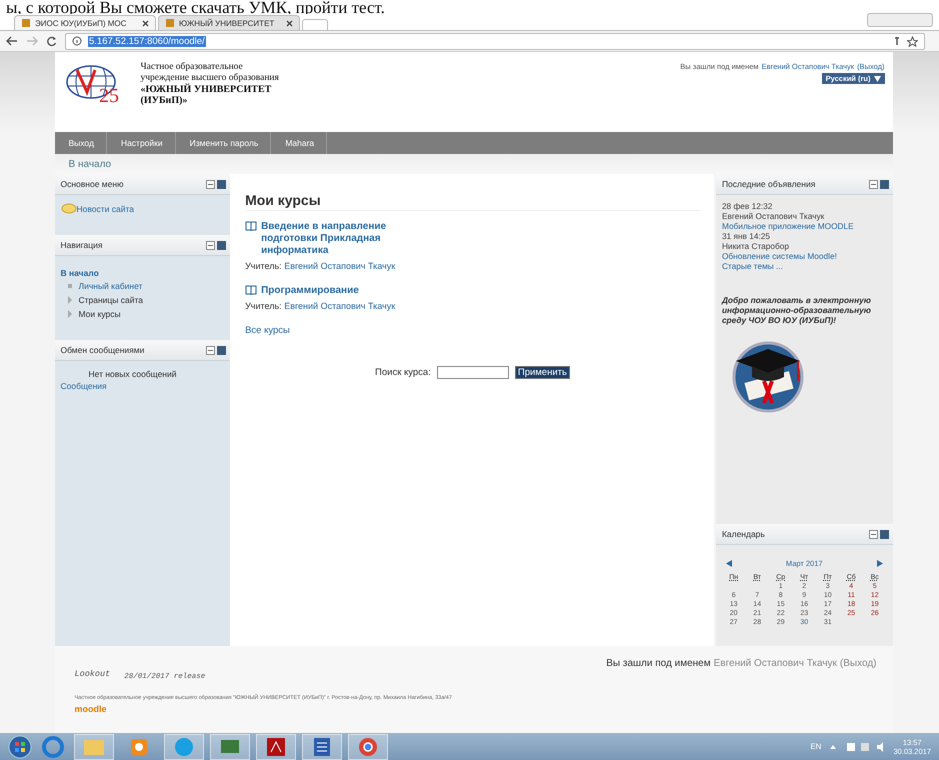 The image size is (939, 760). Describe the element at coordinates (743, 534) in the screenshot. I see `block-title: Календарь` at that location.